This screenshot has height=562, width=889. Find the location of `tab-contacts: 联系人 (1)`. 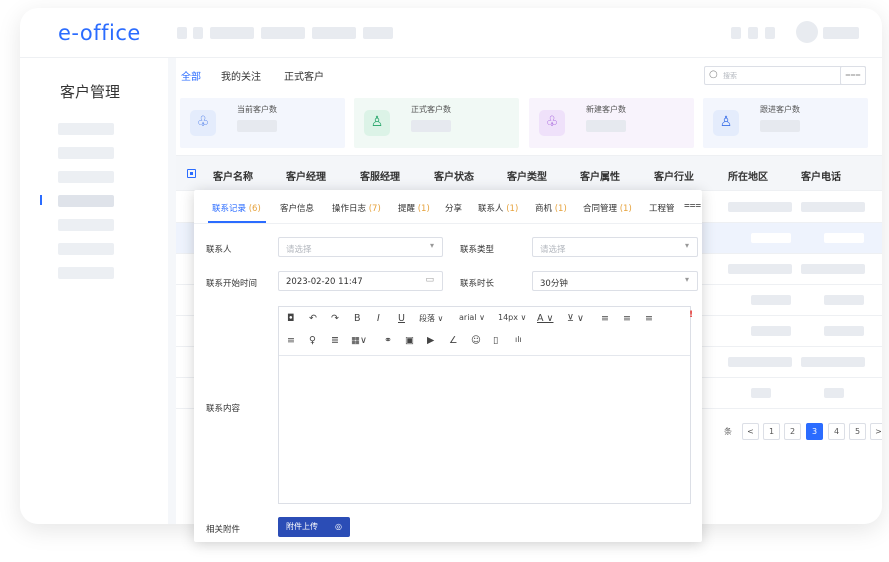

tab-contacts: 联系人 (1) is located at coordinates (498, 208).